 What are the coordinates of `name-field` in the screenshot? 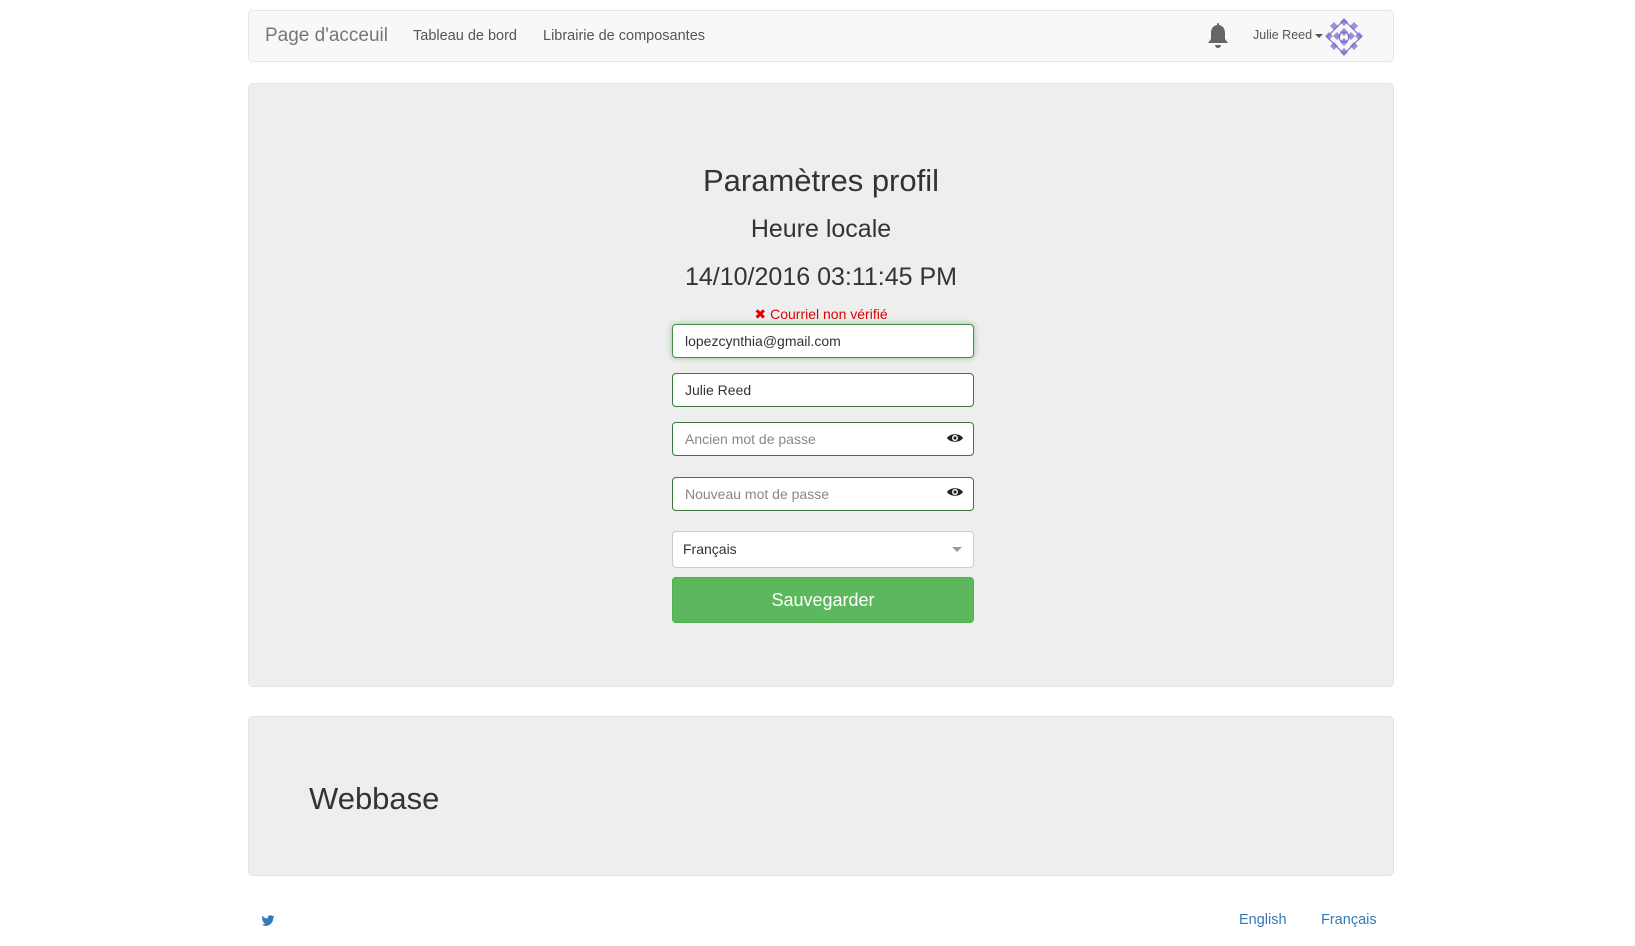 It's located at (823, 390).